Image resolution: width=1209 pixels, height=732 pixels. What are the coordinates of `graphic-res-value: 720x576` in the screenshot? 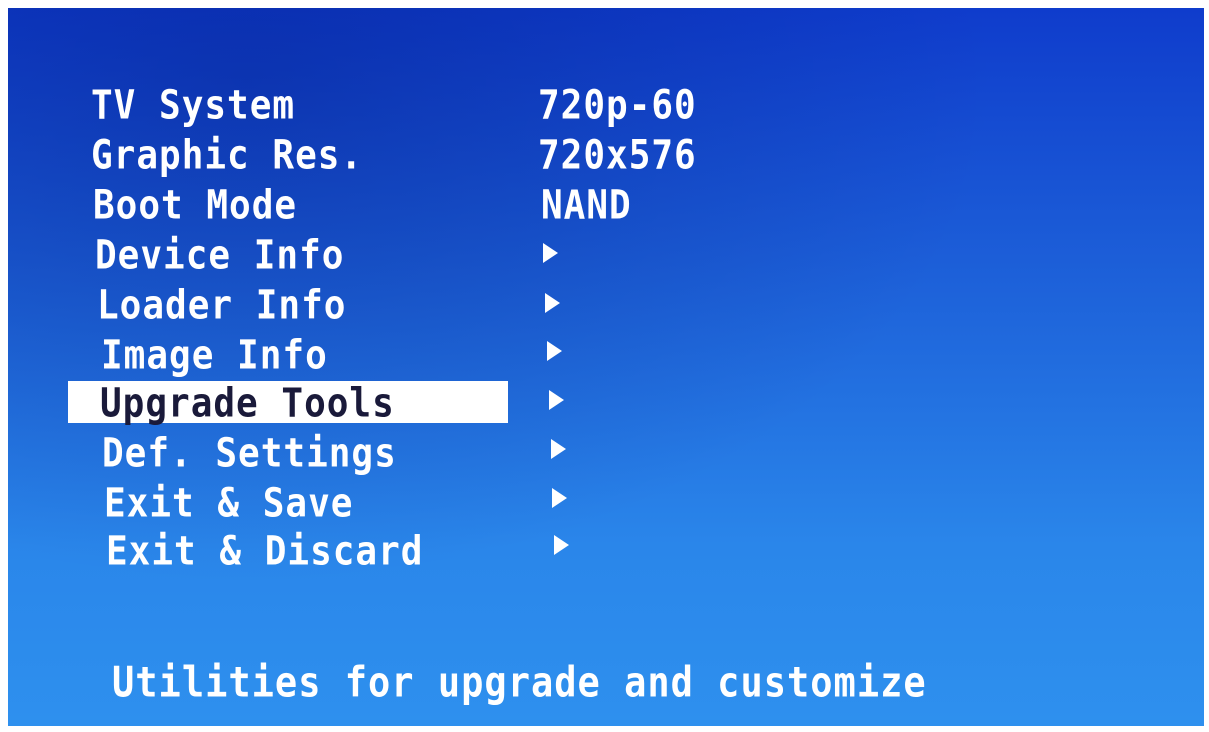 It's located at (617, 155).